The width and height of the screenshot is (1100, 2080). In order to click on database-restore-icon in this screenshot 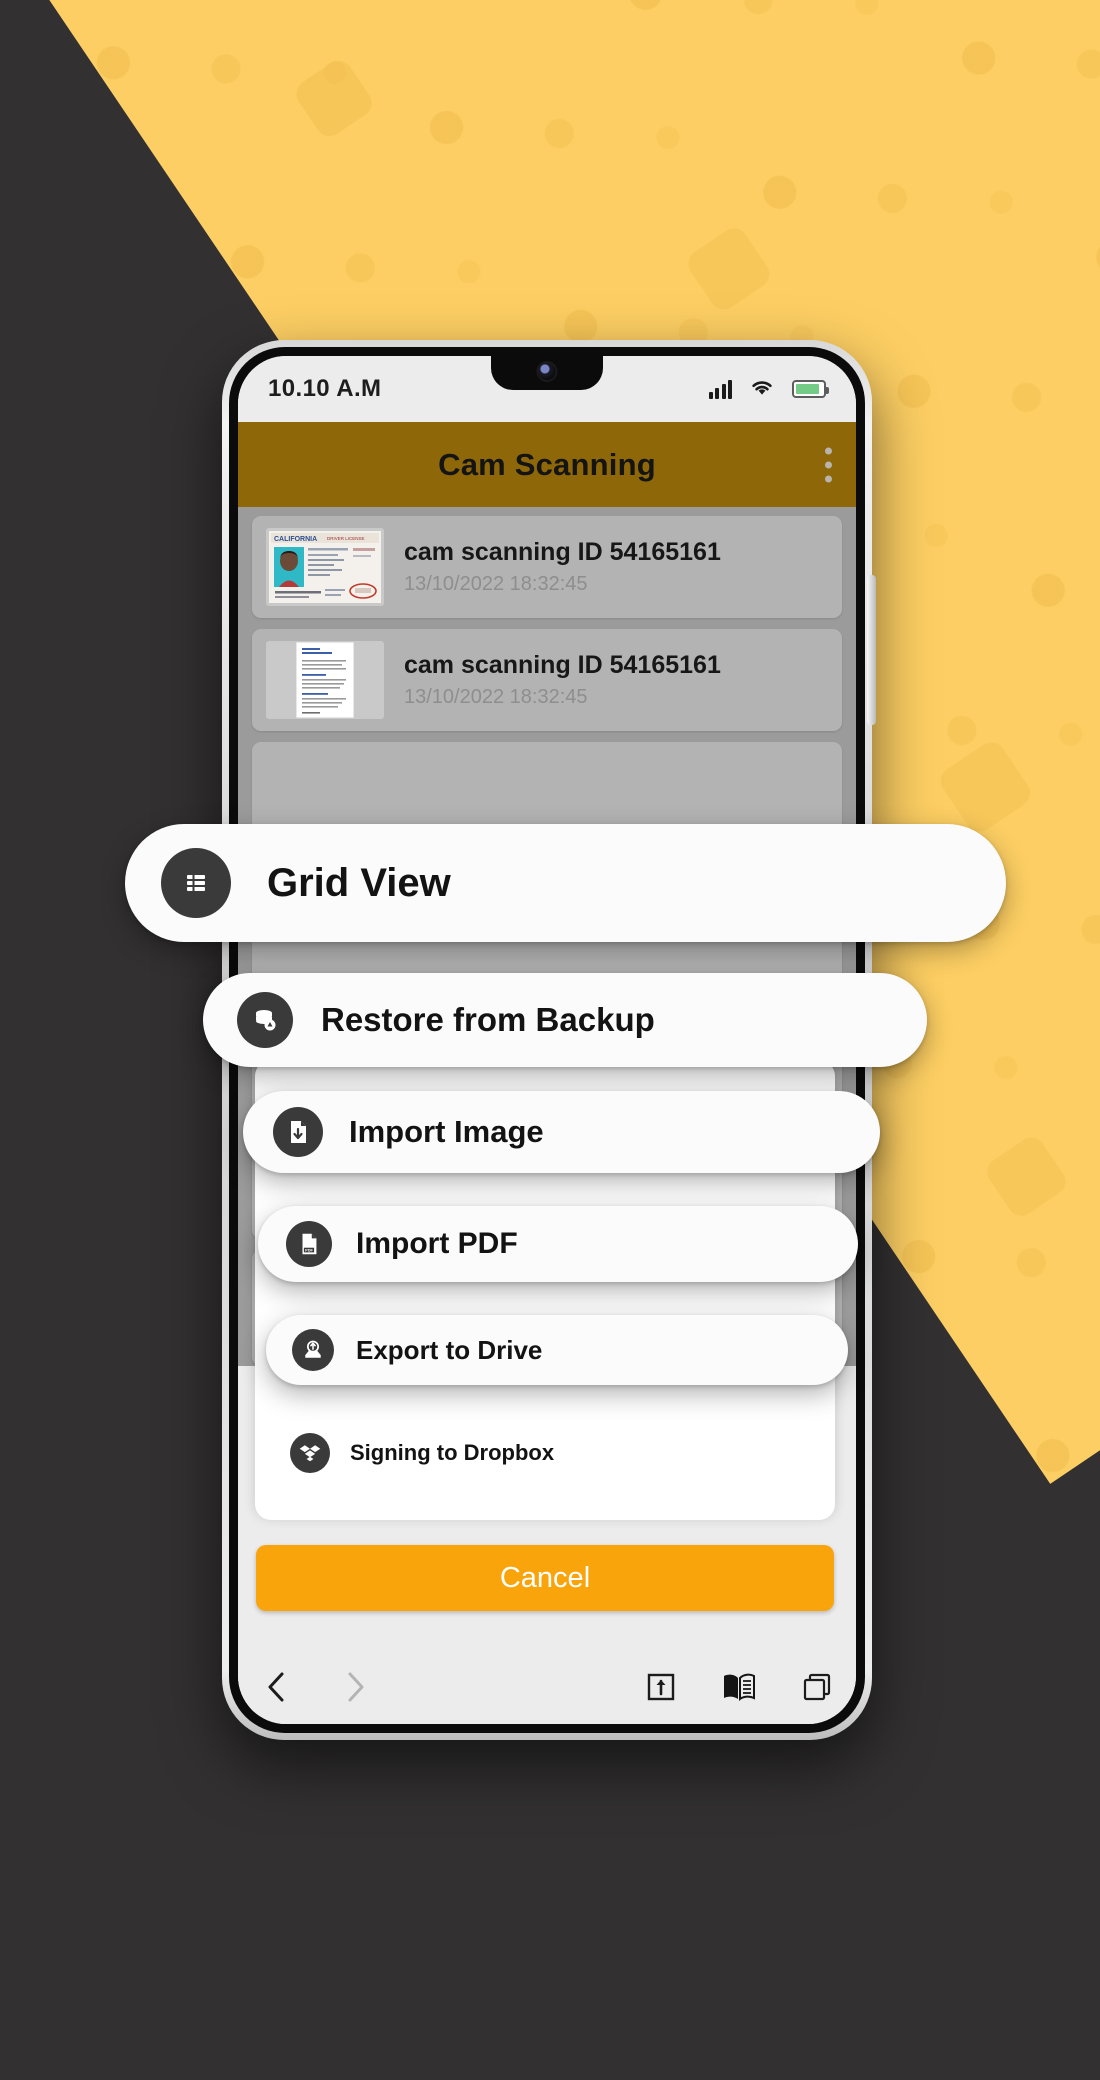, I will do `click(265, 1020)`.